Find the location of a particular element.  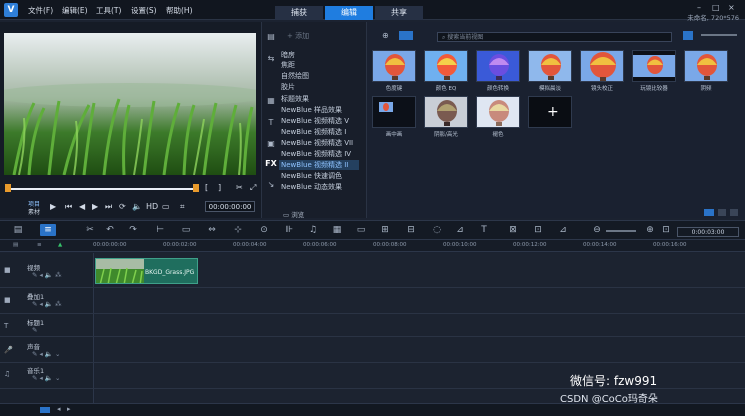

record-icon: ⊠ is located at coordinates (513, 230).